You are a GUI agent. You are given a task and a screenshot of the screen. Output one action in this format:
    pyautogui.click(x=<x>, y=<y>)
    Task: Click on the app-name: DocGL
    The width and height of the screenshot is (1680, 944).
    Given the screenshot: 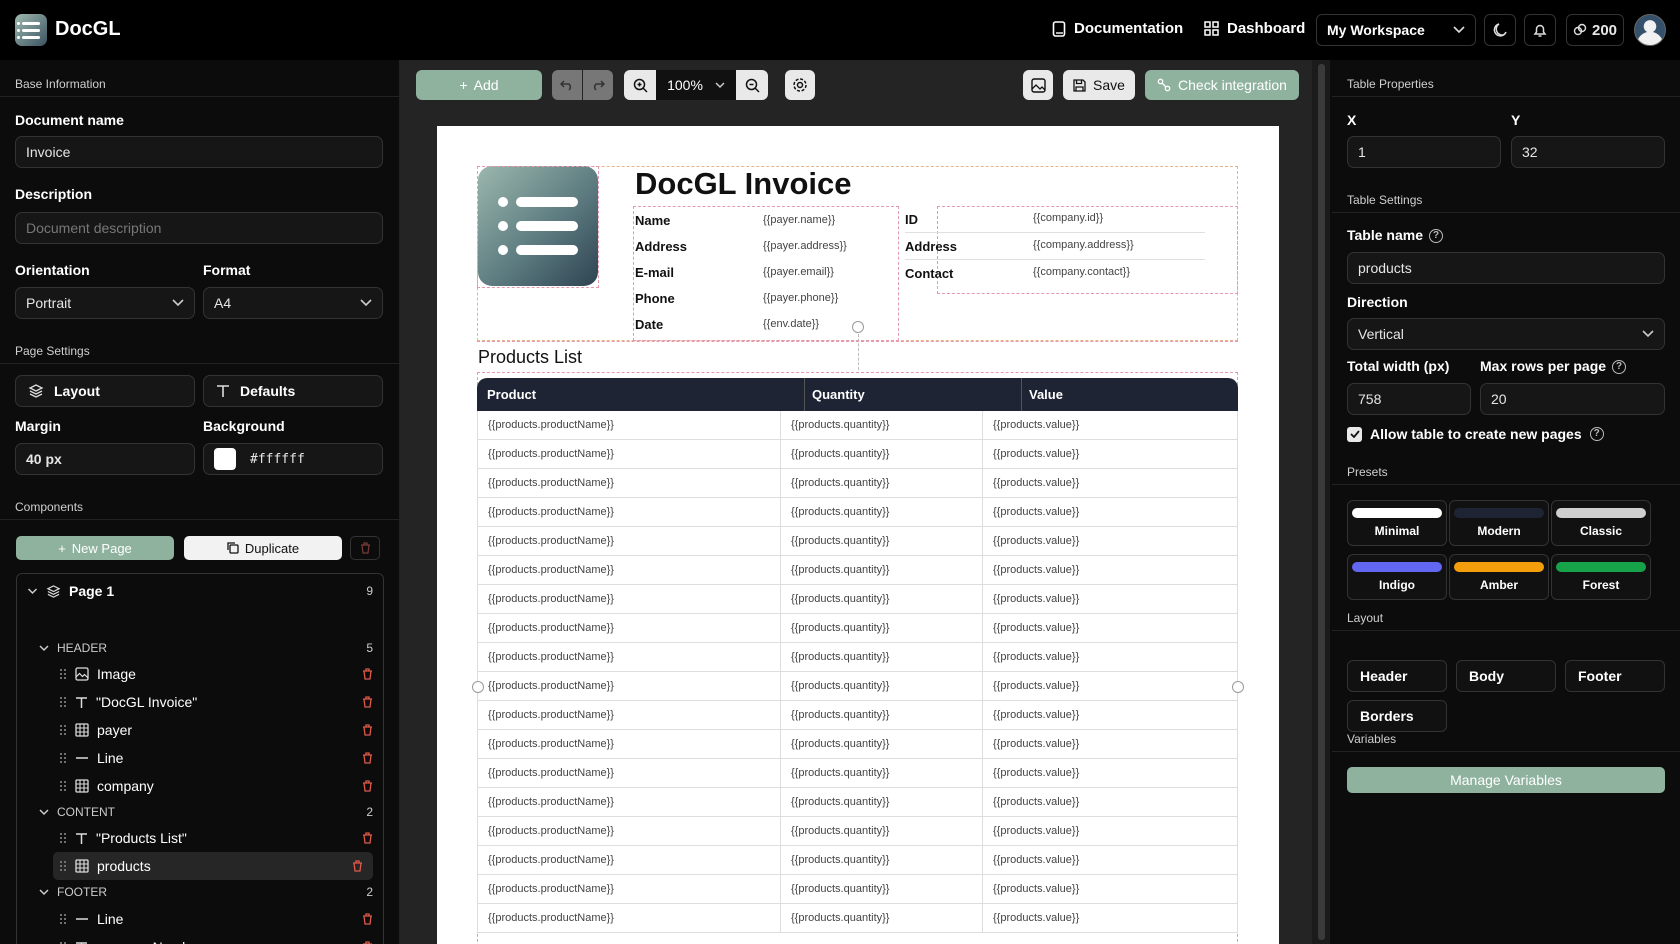 What is the action you would take?
    pyautogui.click(x=88, y=29)
    